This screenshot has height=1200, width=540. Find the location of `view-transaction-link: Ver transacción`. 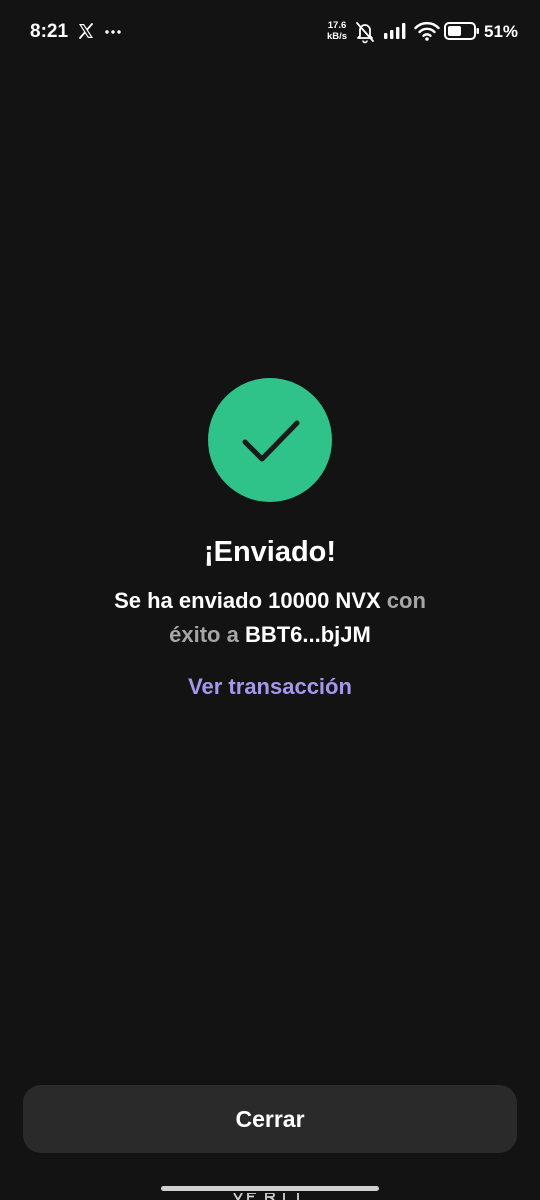

view-transaction-link: Ver transacción is located at coordinates (270, 687).